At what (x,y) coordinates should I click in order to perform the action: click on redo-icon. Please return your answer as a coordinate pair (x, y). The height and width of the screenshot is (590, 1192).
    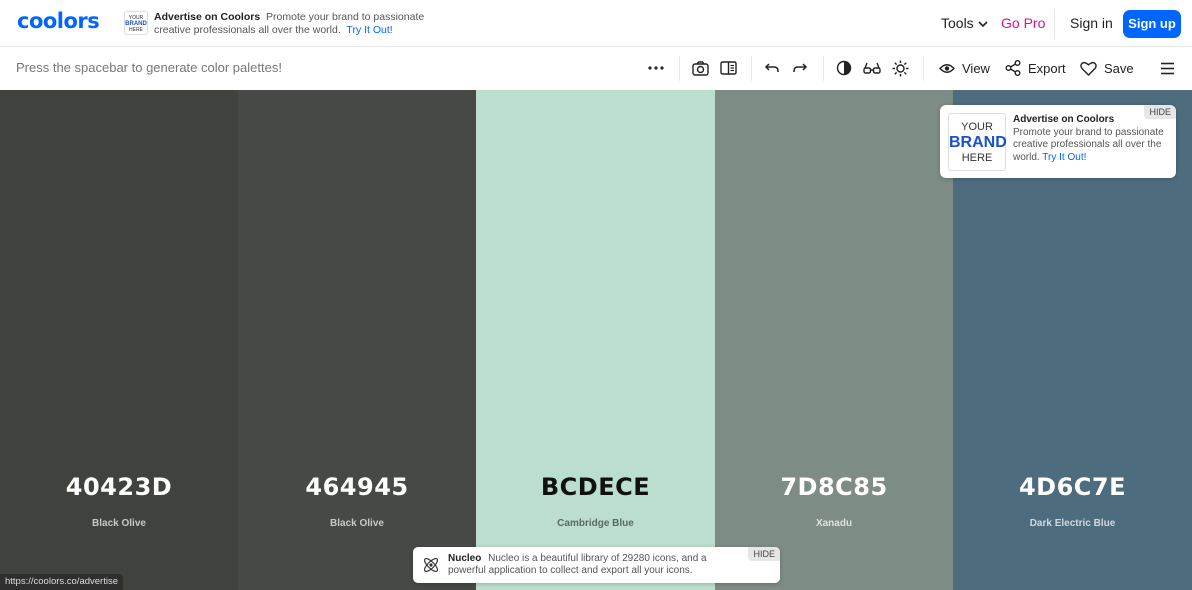
    Looking at the image, I should click on (800, 68).